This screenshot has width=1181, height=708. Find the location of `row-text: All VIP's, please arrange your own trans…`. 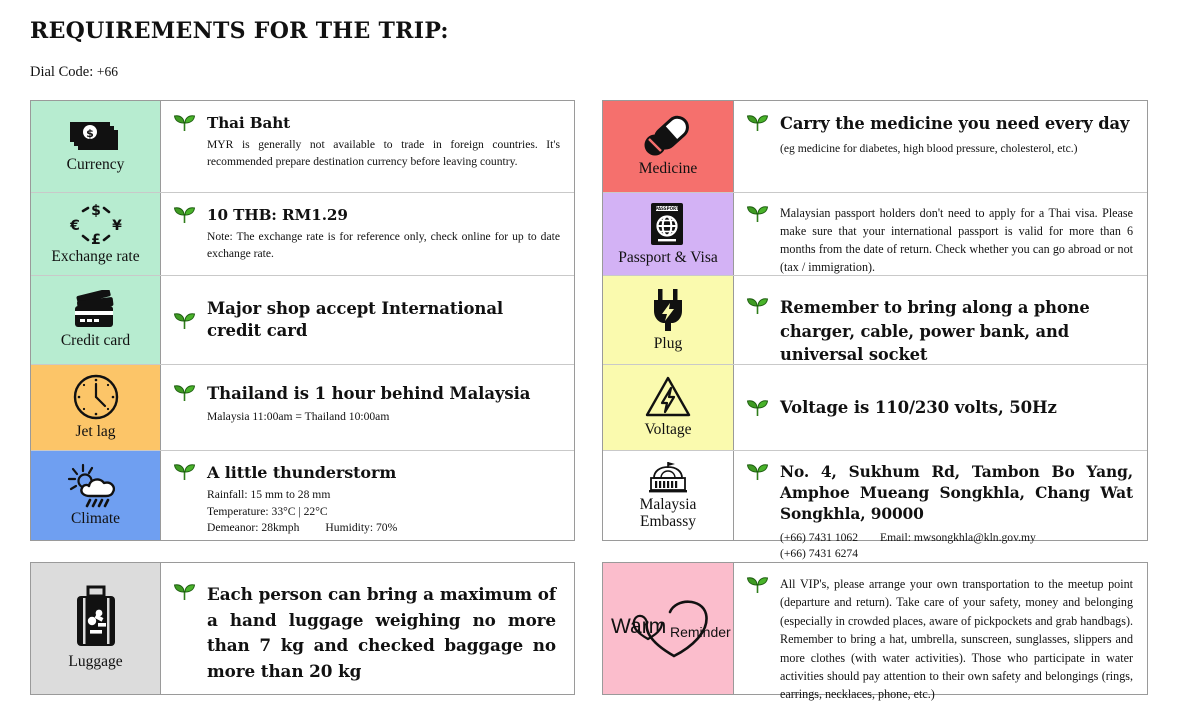

row-text: All VIP's, please arrange your own trans… is located at coordinates (956, 639).